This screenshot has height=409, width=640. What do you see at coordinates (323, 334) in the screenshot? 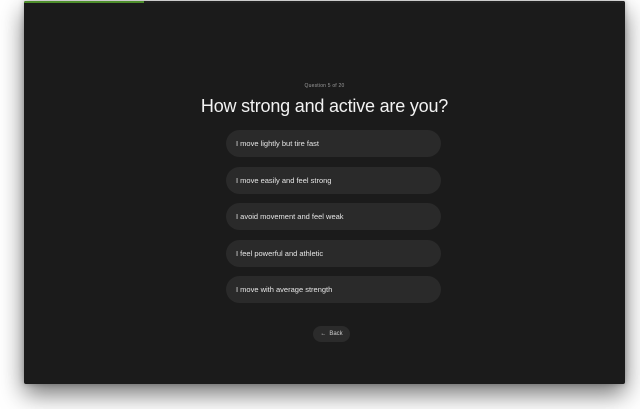
I see `arrow-left-icon: ←` at bounding box center [323, 334].